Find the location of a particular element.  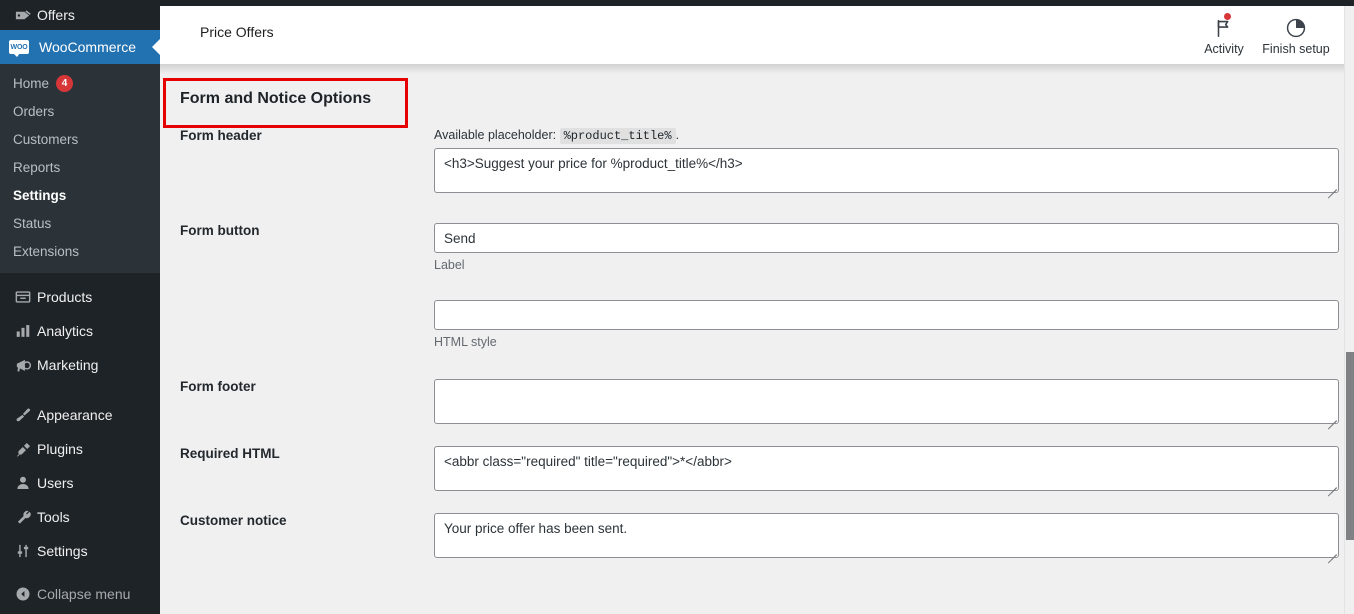

plug-icon is located at coordinates (23, 449).